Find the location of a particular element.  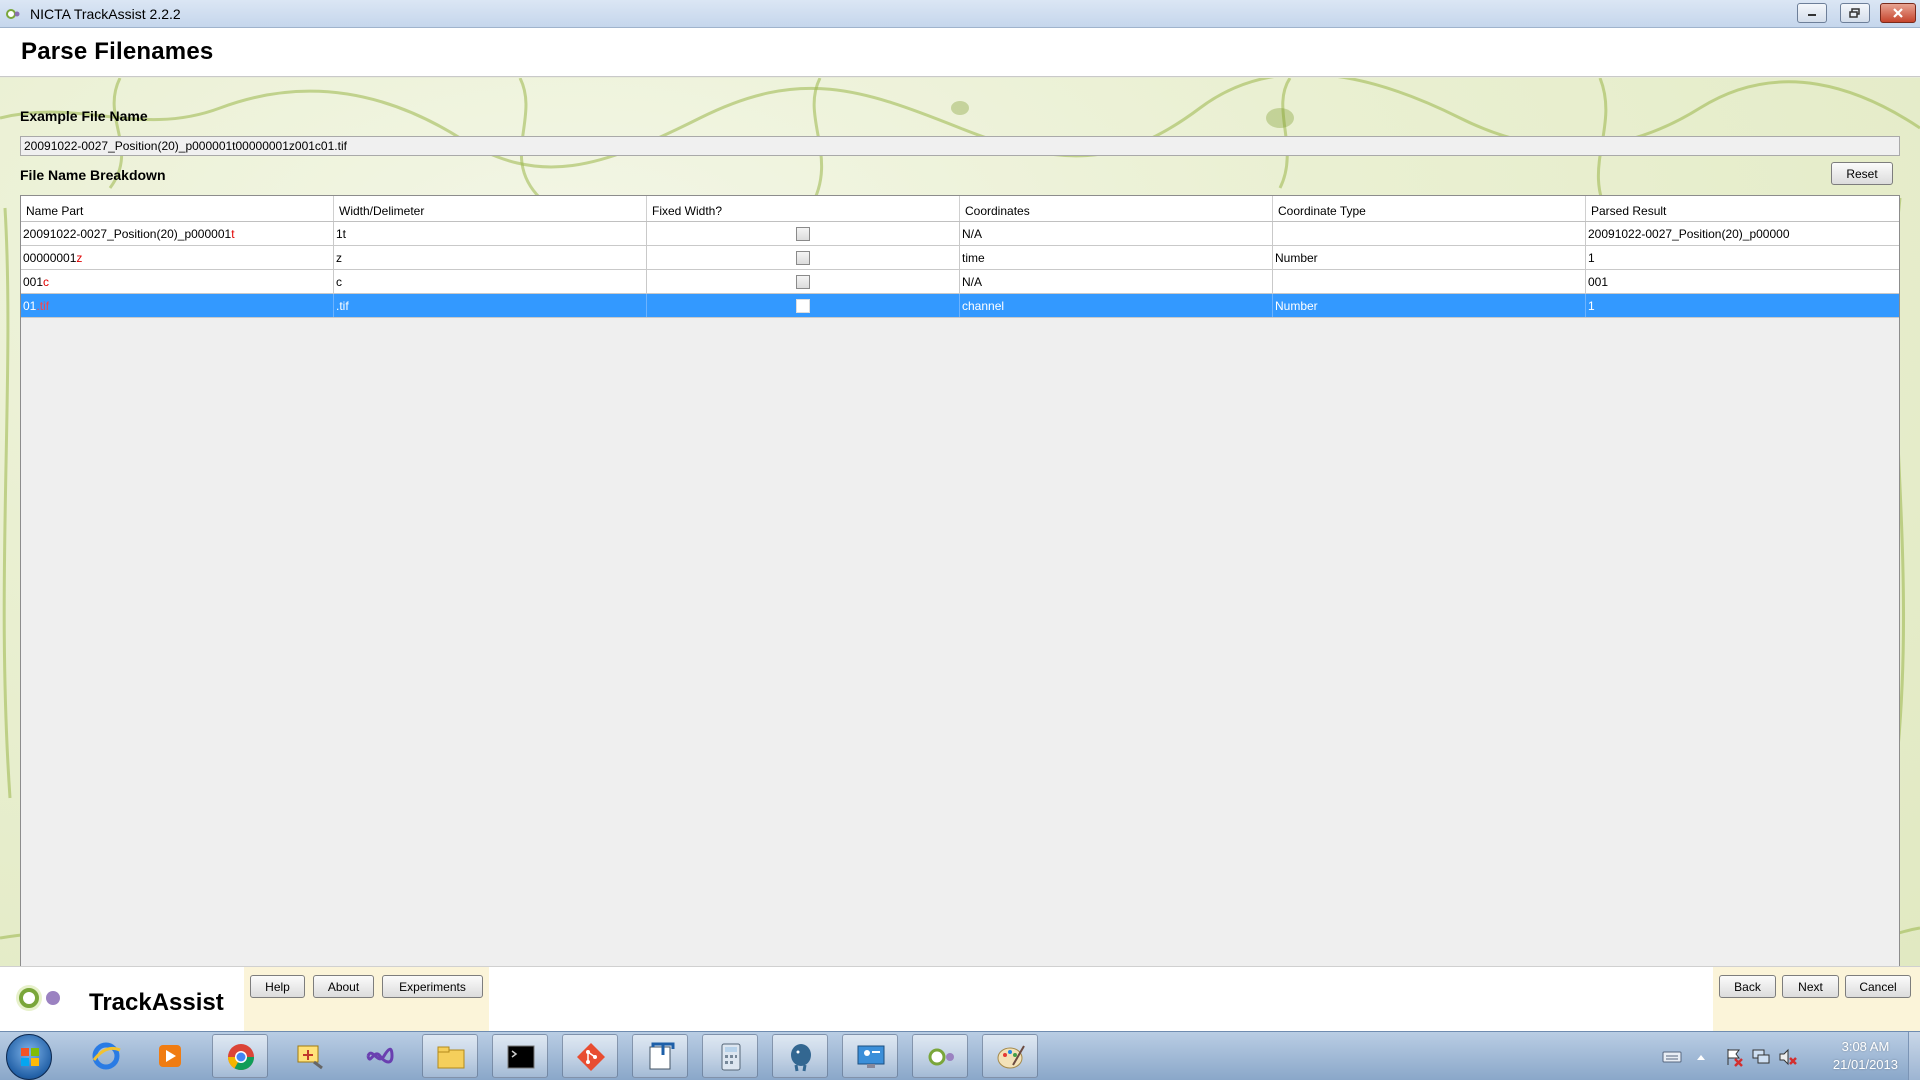

windows-taskbar: 3:08 AM 21/01/2013 is located at coordinates (960, 1055).